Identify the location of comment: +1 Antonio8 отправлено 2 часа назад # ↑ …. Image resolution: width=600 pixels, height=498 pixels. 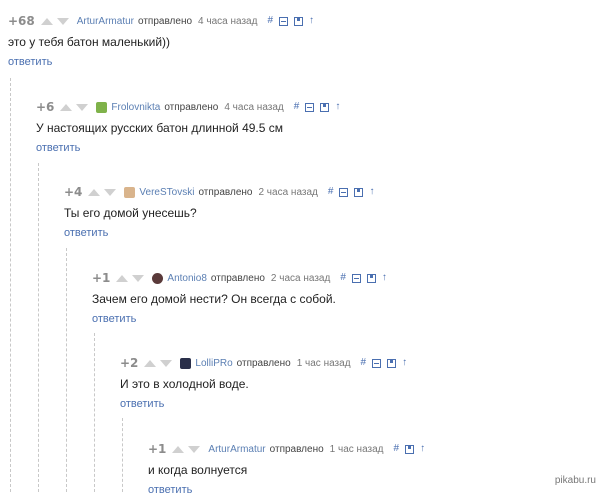
(239, 298).